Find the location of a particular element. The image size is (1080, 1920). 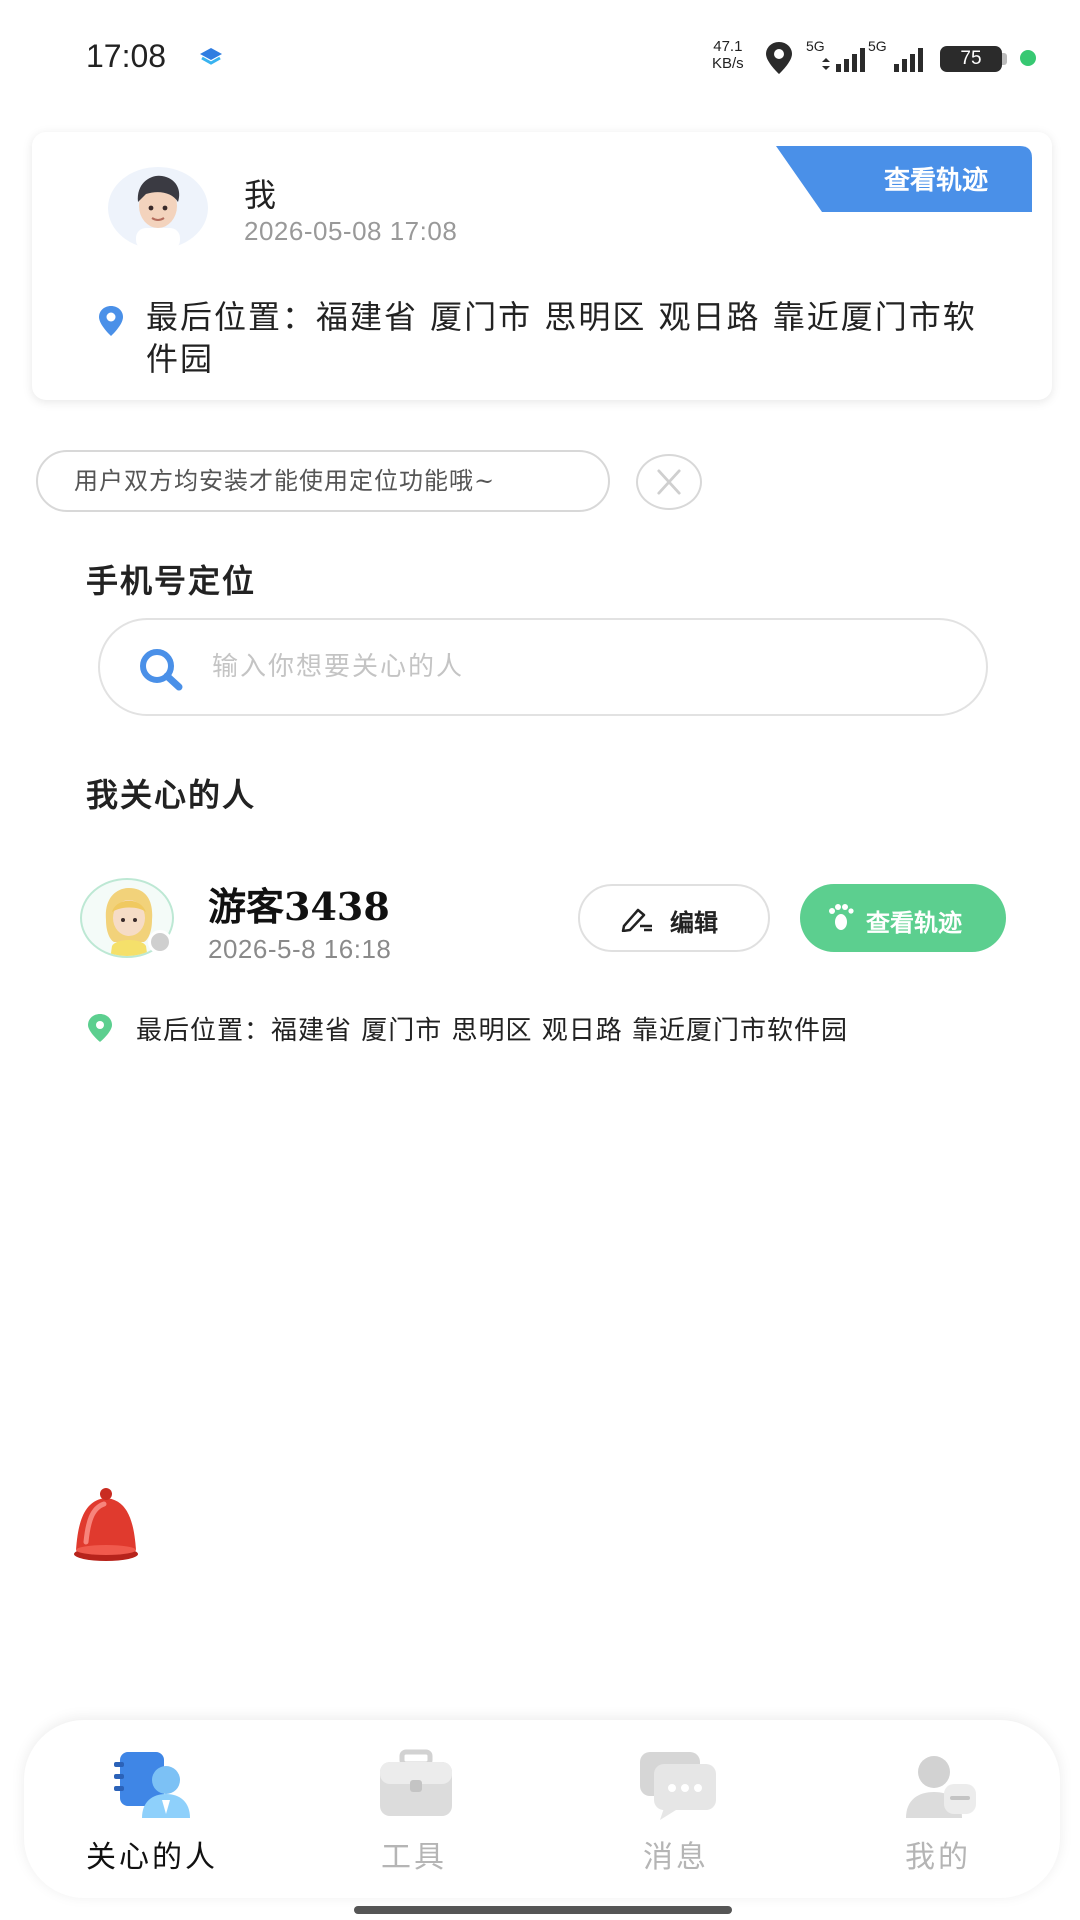

tab-mine: 我的 is located at coordinates (938, 1813).